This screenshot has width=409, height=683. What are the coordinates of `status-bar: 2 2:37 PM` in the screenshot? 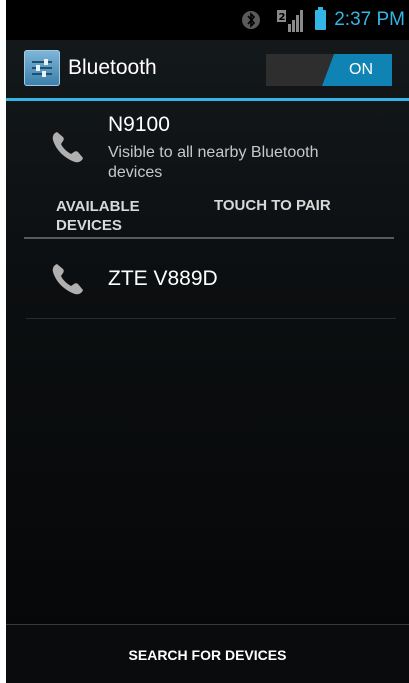 It's located at (207, 20).